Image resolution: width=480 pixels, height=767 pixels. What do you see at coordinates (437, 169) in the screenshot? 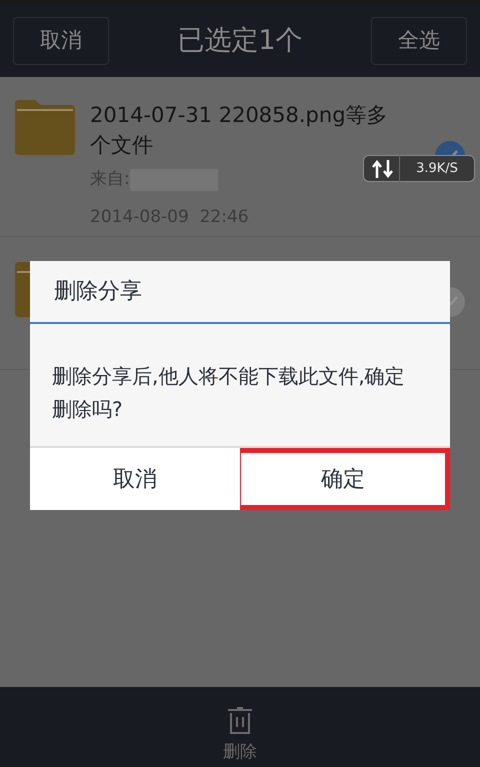
I see `speed-text: 3.9K/S` at bounding box center [437, 169].